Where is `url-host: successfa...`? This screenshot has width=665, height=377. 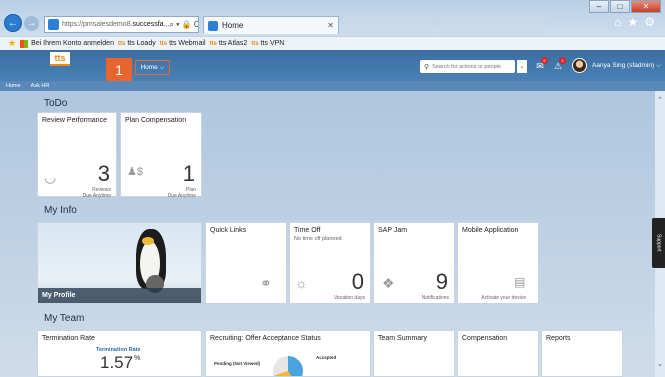
url-host: successfa... is located at coordinates (151, 24).